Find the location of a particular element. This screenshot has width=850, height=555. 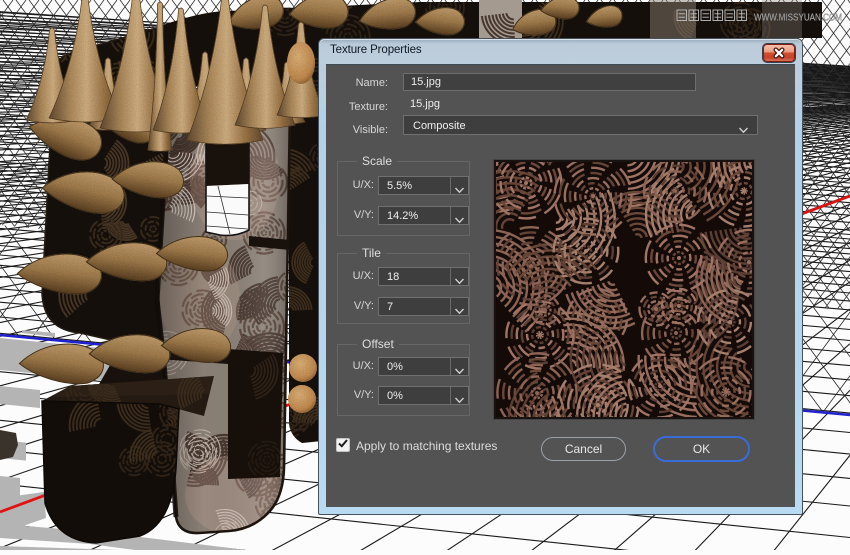

svg-text: WWW.MISSYUAN.COM is located at coordinates (798, 18).